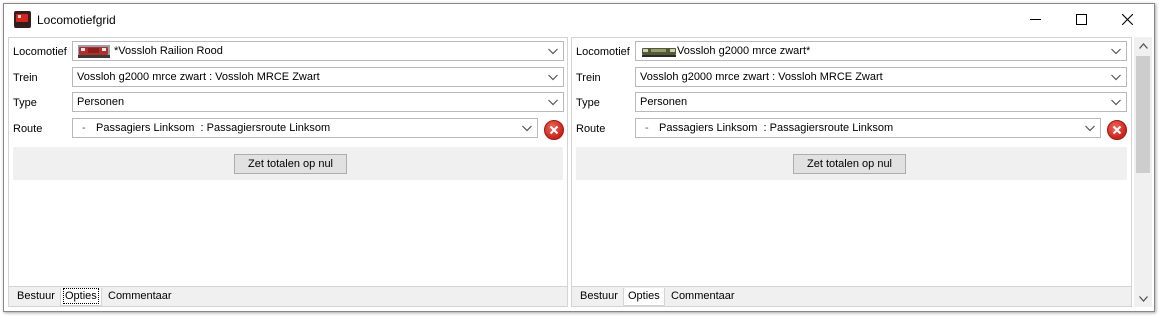 The image size is (1159, 316). I want to click on close-button, so click(1127, 19).